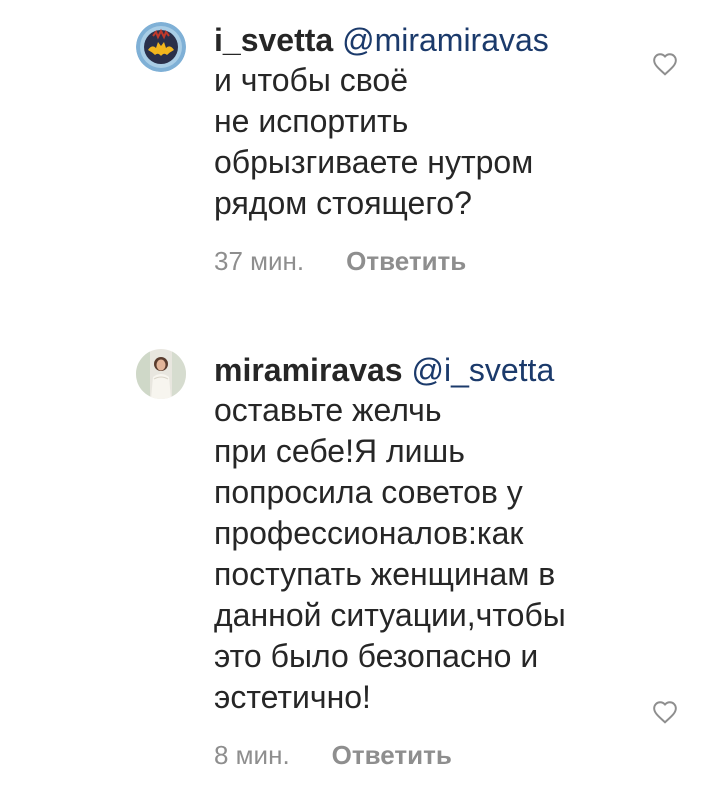  Describe the element at coordinates (308, 370) in the screenshot. I see `comment-username: miramiravas` at that location.